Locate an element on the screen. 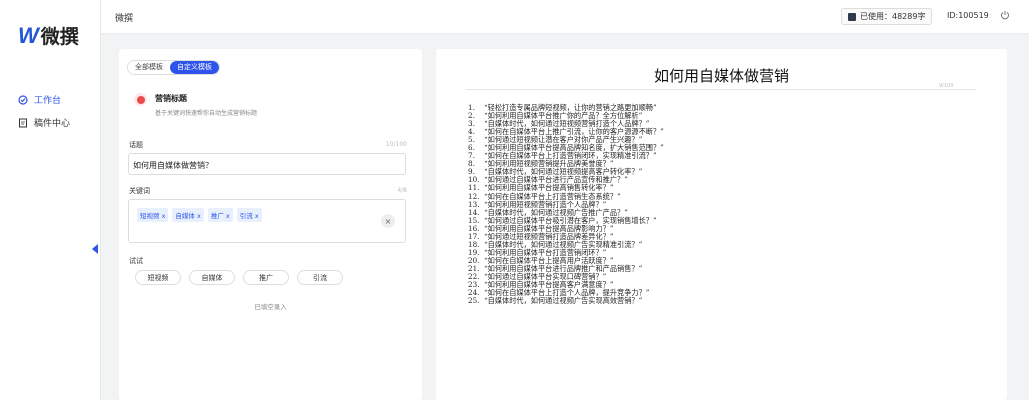 Image resolution: width=1029 pixels, height=400 pixels. sidebar-item-label: 工作台 is located at coordinates (48, 101).